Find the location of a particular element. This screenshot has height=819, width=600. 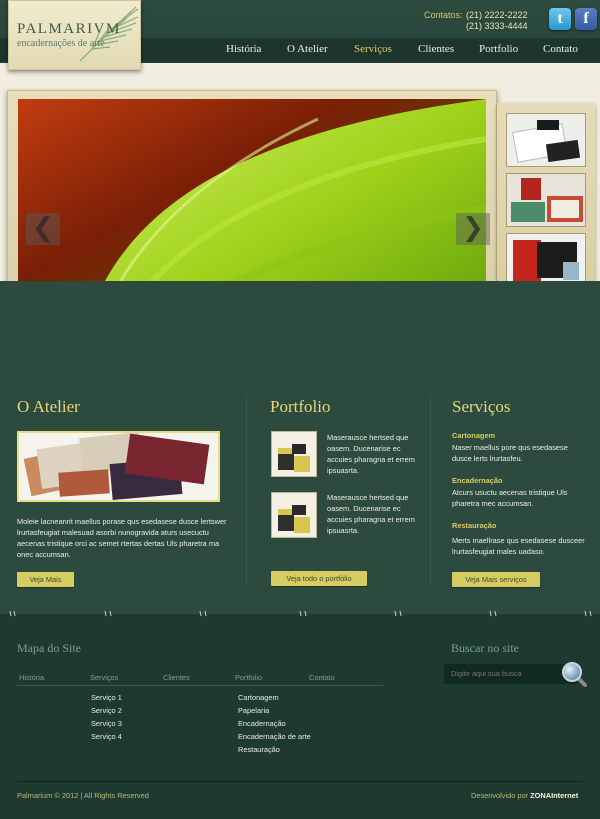

portfolio-title: Portfolio is located at coordinates (300, 406).